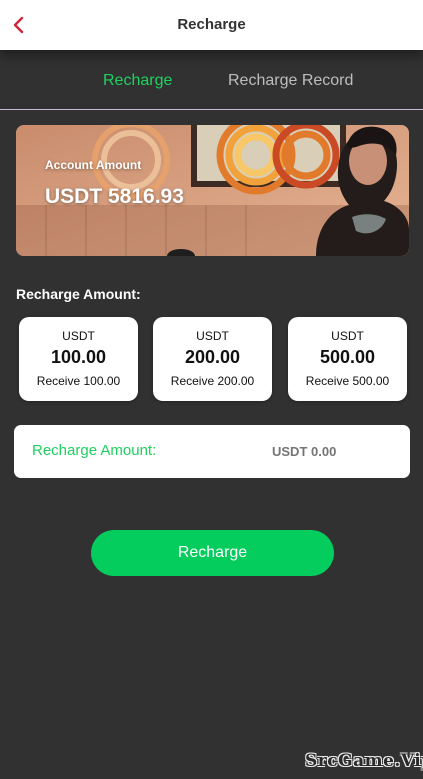 The image size is (423, 779). I want to click on recharge-amount-field: Recharge Amount:, so click(212, 451).